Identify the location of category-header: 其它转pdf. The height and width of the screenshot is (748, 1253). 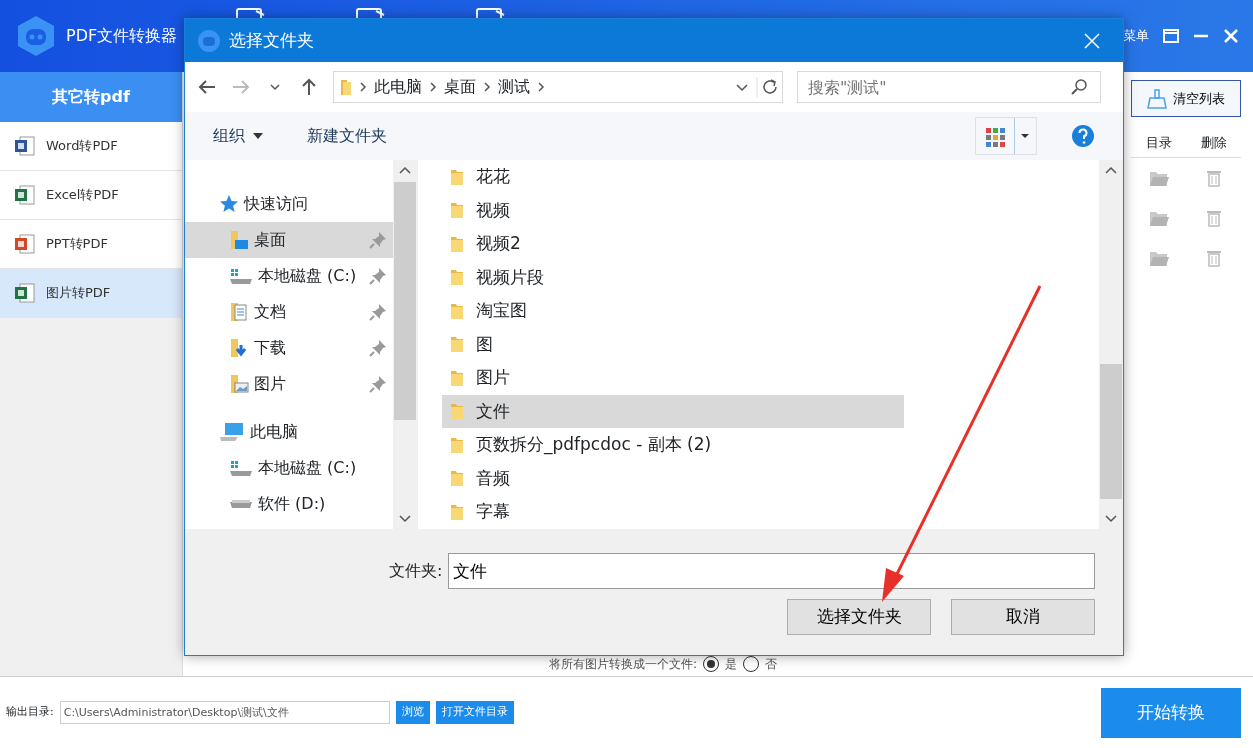
(91, 97).